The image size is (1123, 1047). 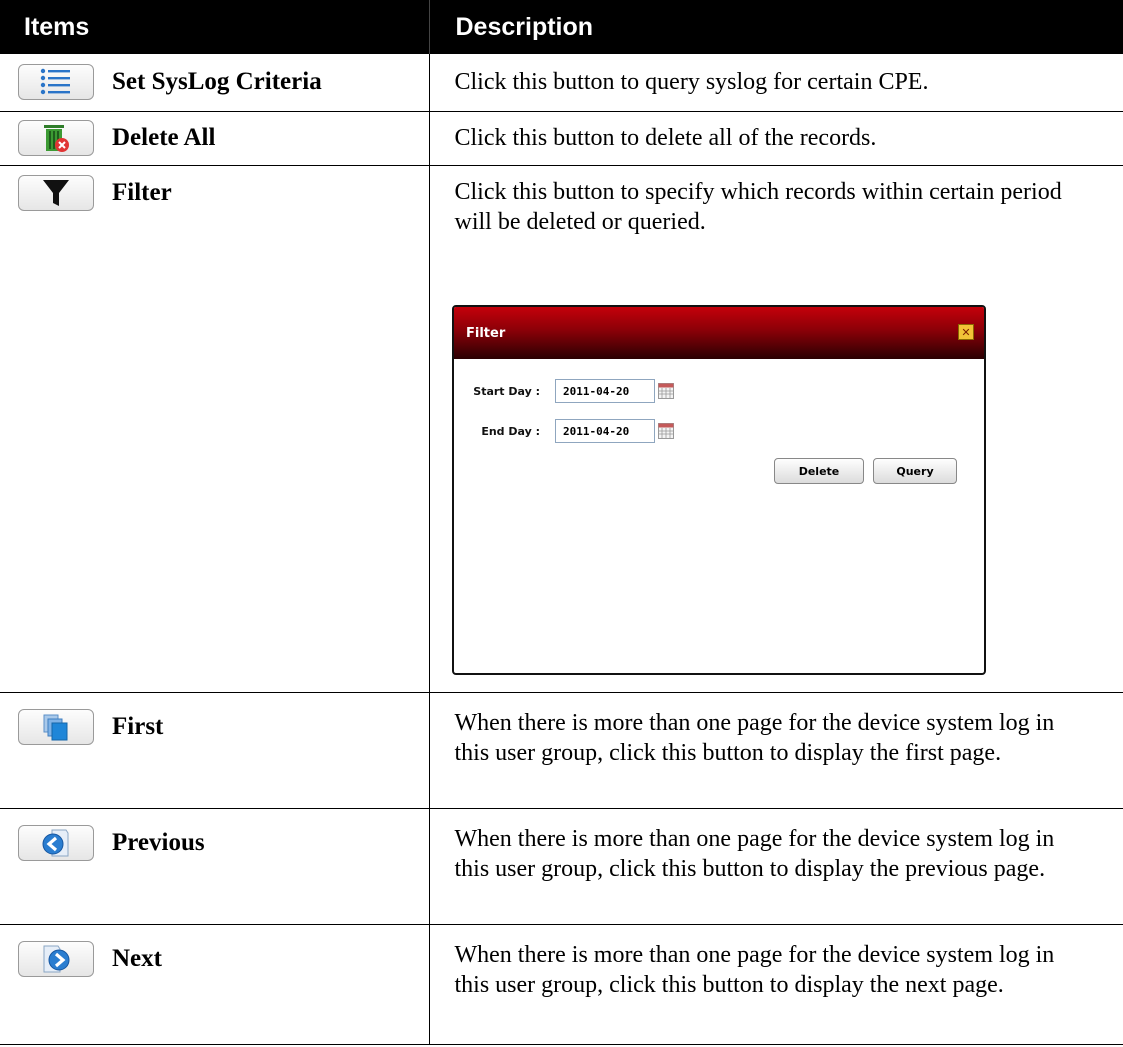 I want to click on start-day-input: 2011-04-20, so click(x=605, y=391).